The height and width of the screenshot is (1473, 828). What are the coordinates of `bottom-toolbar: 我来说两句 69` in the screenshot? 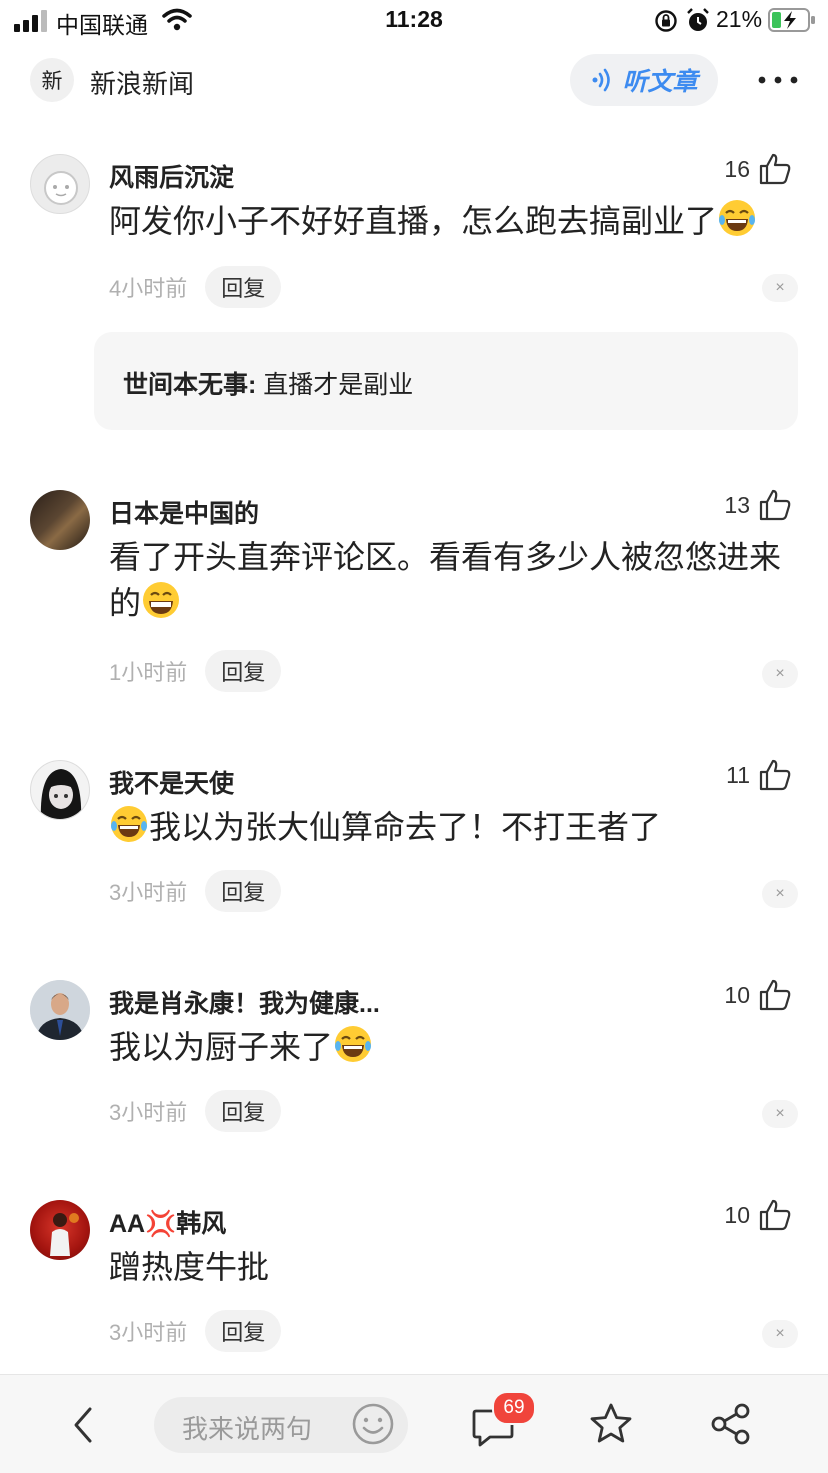 It's located at (414, 1423).